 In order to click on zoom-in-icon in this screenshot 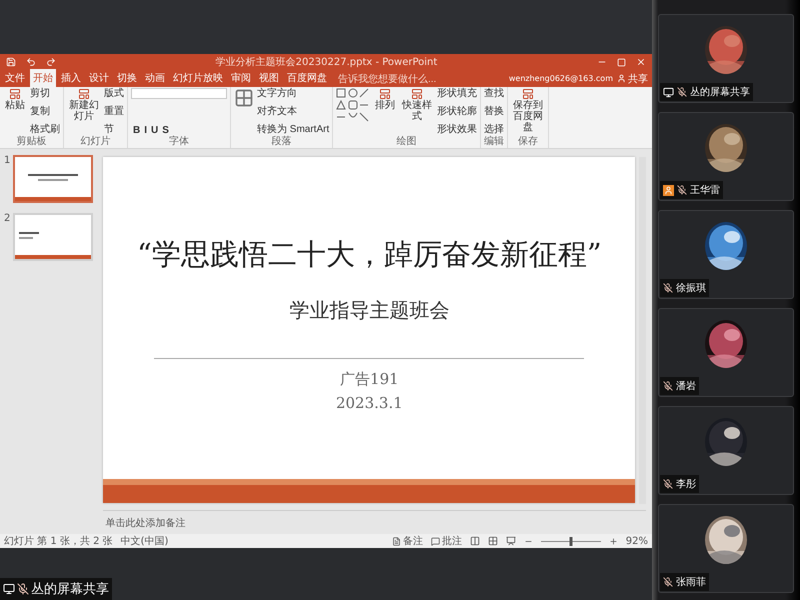, I will do `click(613, 541)`.